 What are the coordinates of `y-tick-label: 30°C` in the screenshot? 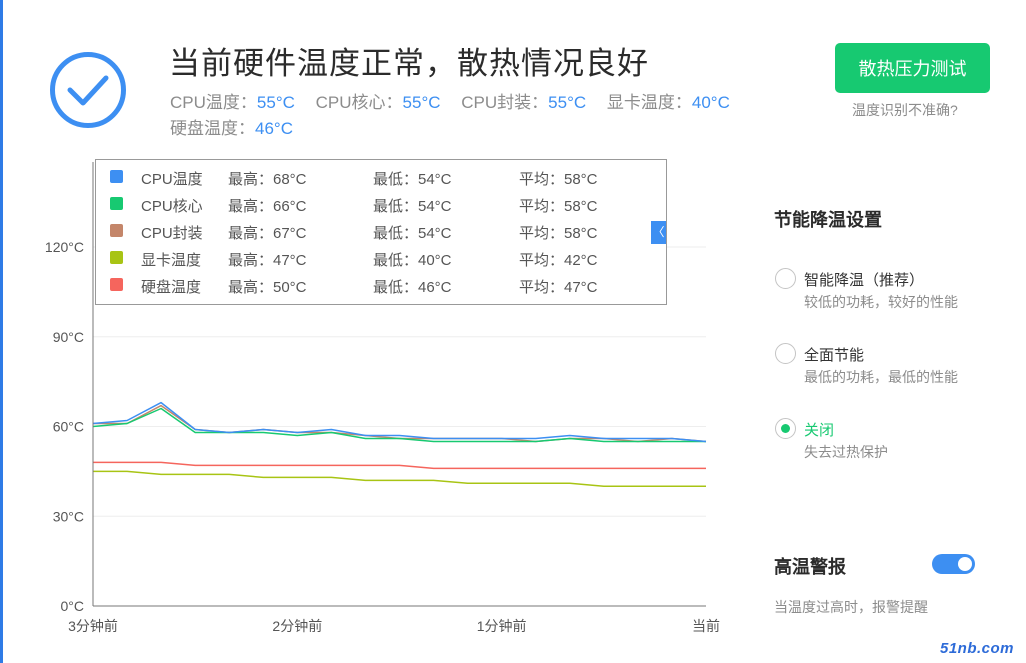 It's located at (68, 516).